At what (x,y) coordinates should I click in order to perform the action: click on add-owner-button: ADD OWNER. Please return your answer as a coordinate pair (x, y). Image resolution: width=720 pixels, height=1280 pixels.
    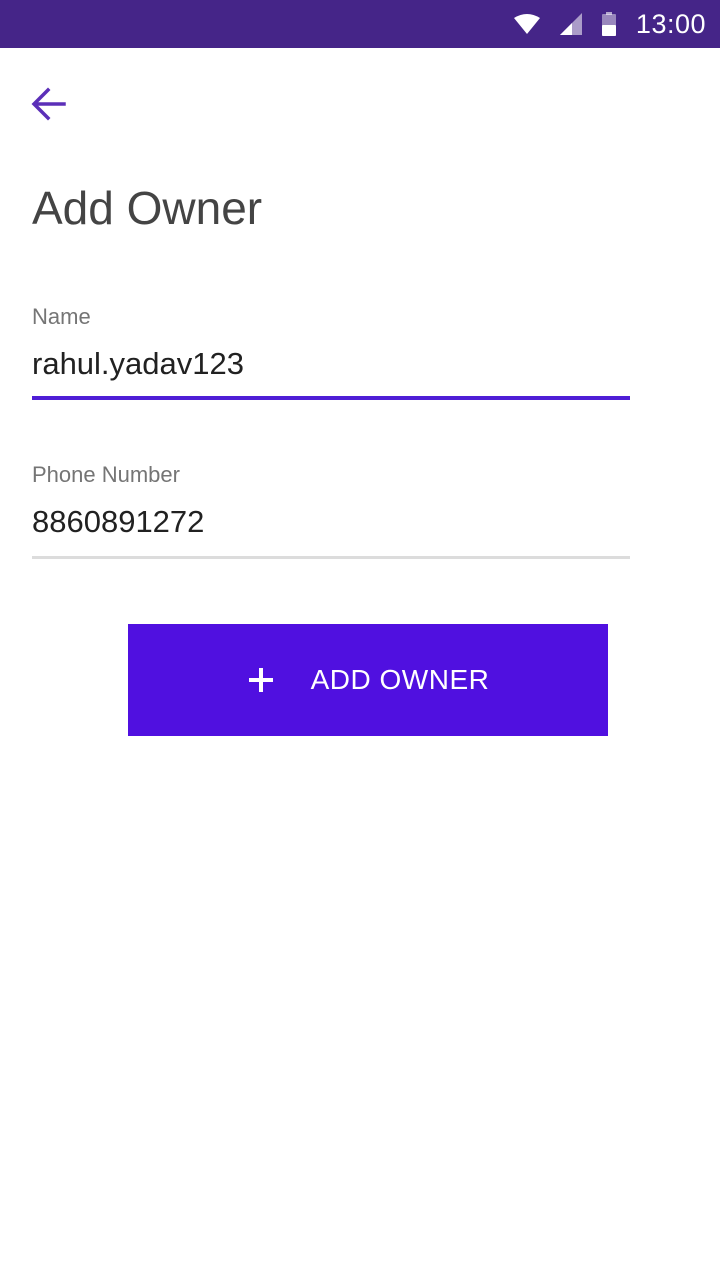
    Looking at the image, I should click on (368, 680).